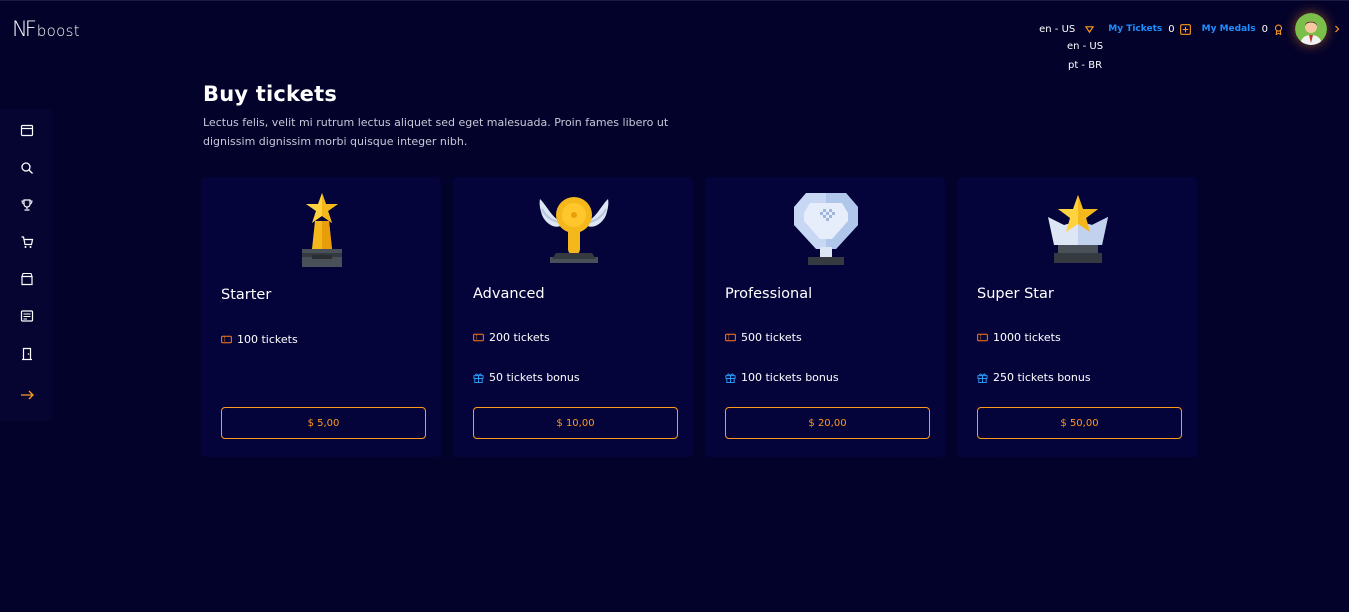 This screenshot has height=612, width=1349. Describe the element at coordinates (267, 339) in the screenshot. I see `ticket-count: 100 tickets` at that location.